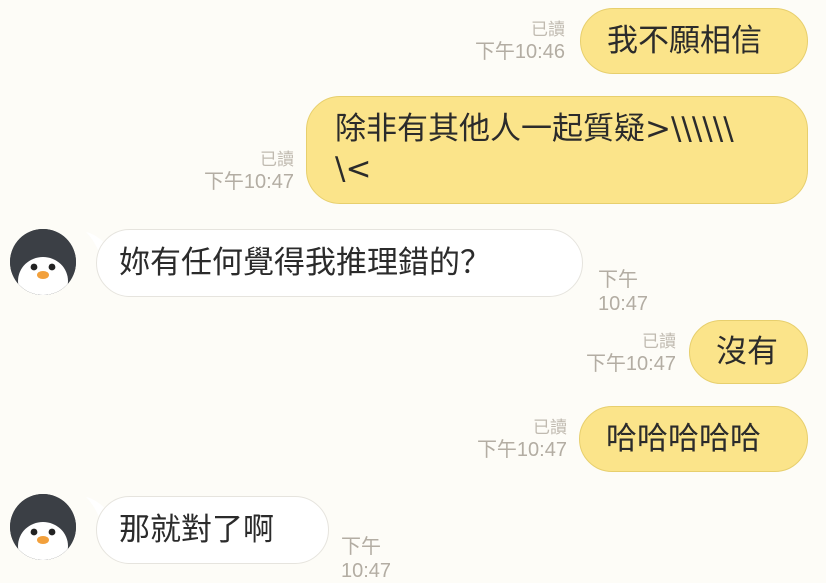  What do you see at coordinates (748, 352) in the screenshot?
I see `message-bubble: 沒有` at bounding box center [748, 352].